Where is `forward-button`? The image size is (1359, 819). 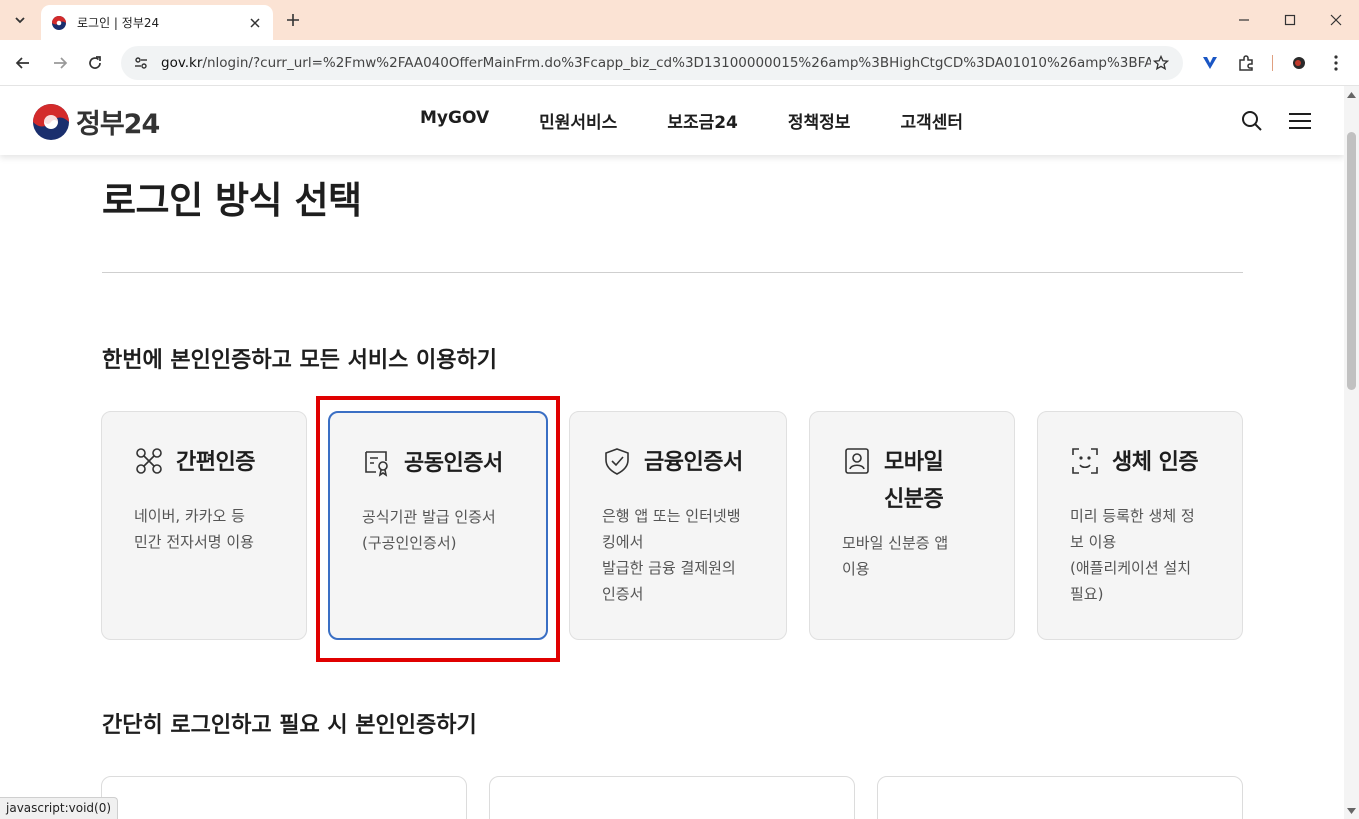 forward-button is located at coordinates (60, 63).